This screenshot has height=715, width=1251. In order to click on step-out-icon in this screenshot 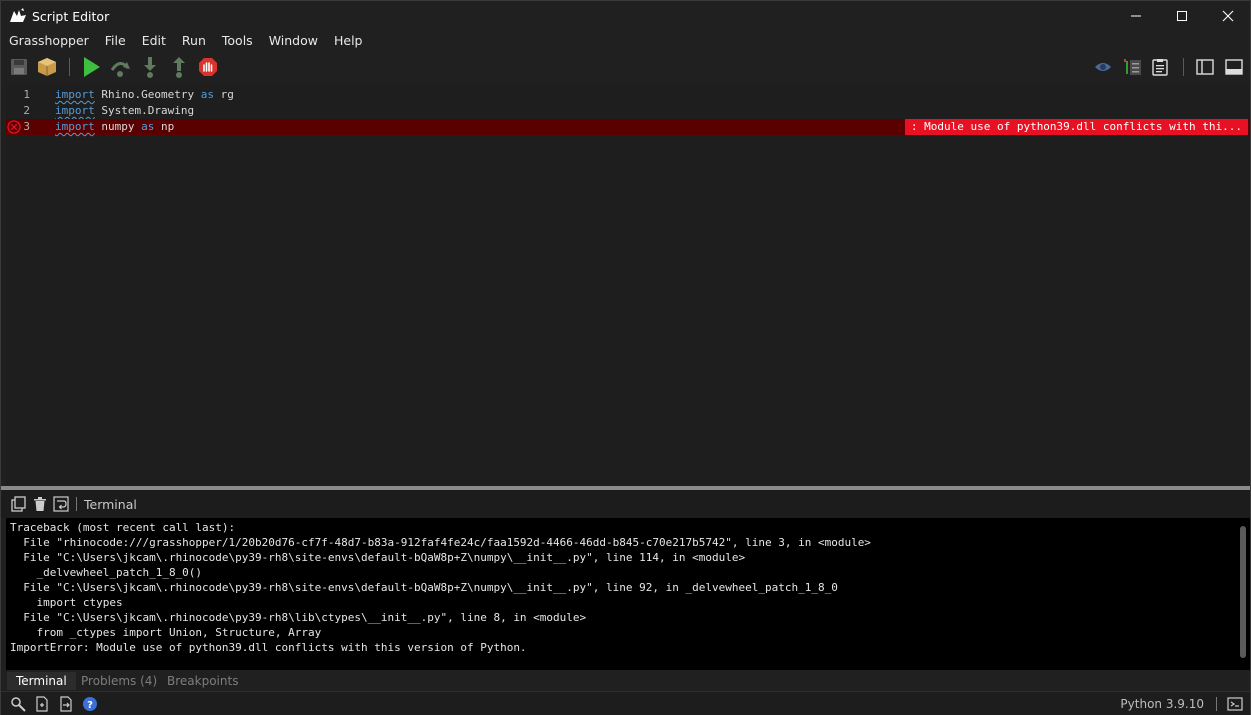, I will do `click(179, 67)`.